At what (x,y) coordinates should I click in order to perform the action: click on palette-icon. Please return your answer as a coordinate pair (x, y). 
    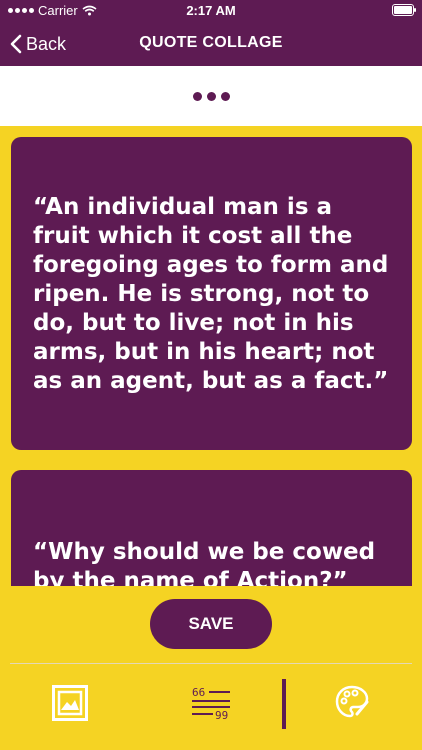
    Looking at the image, I should click on (352, 702).